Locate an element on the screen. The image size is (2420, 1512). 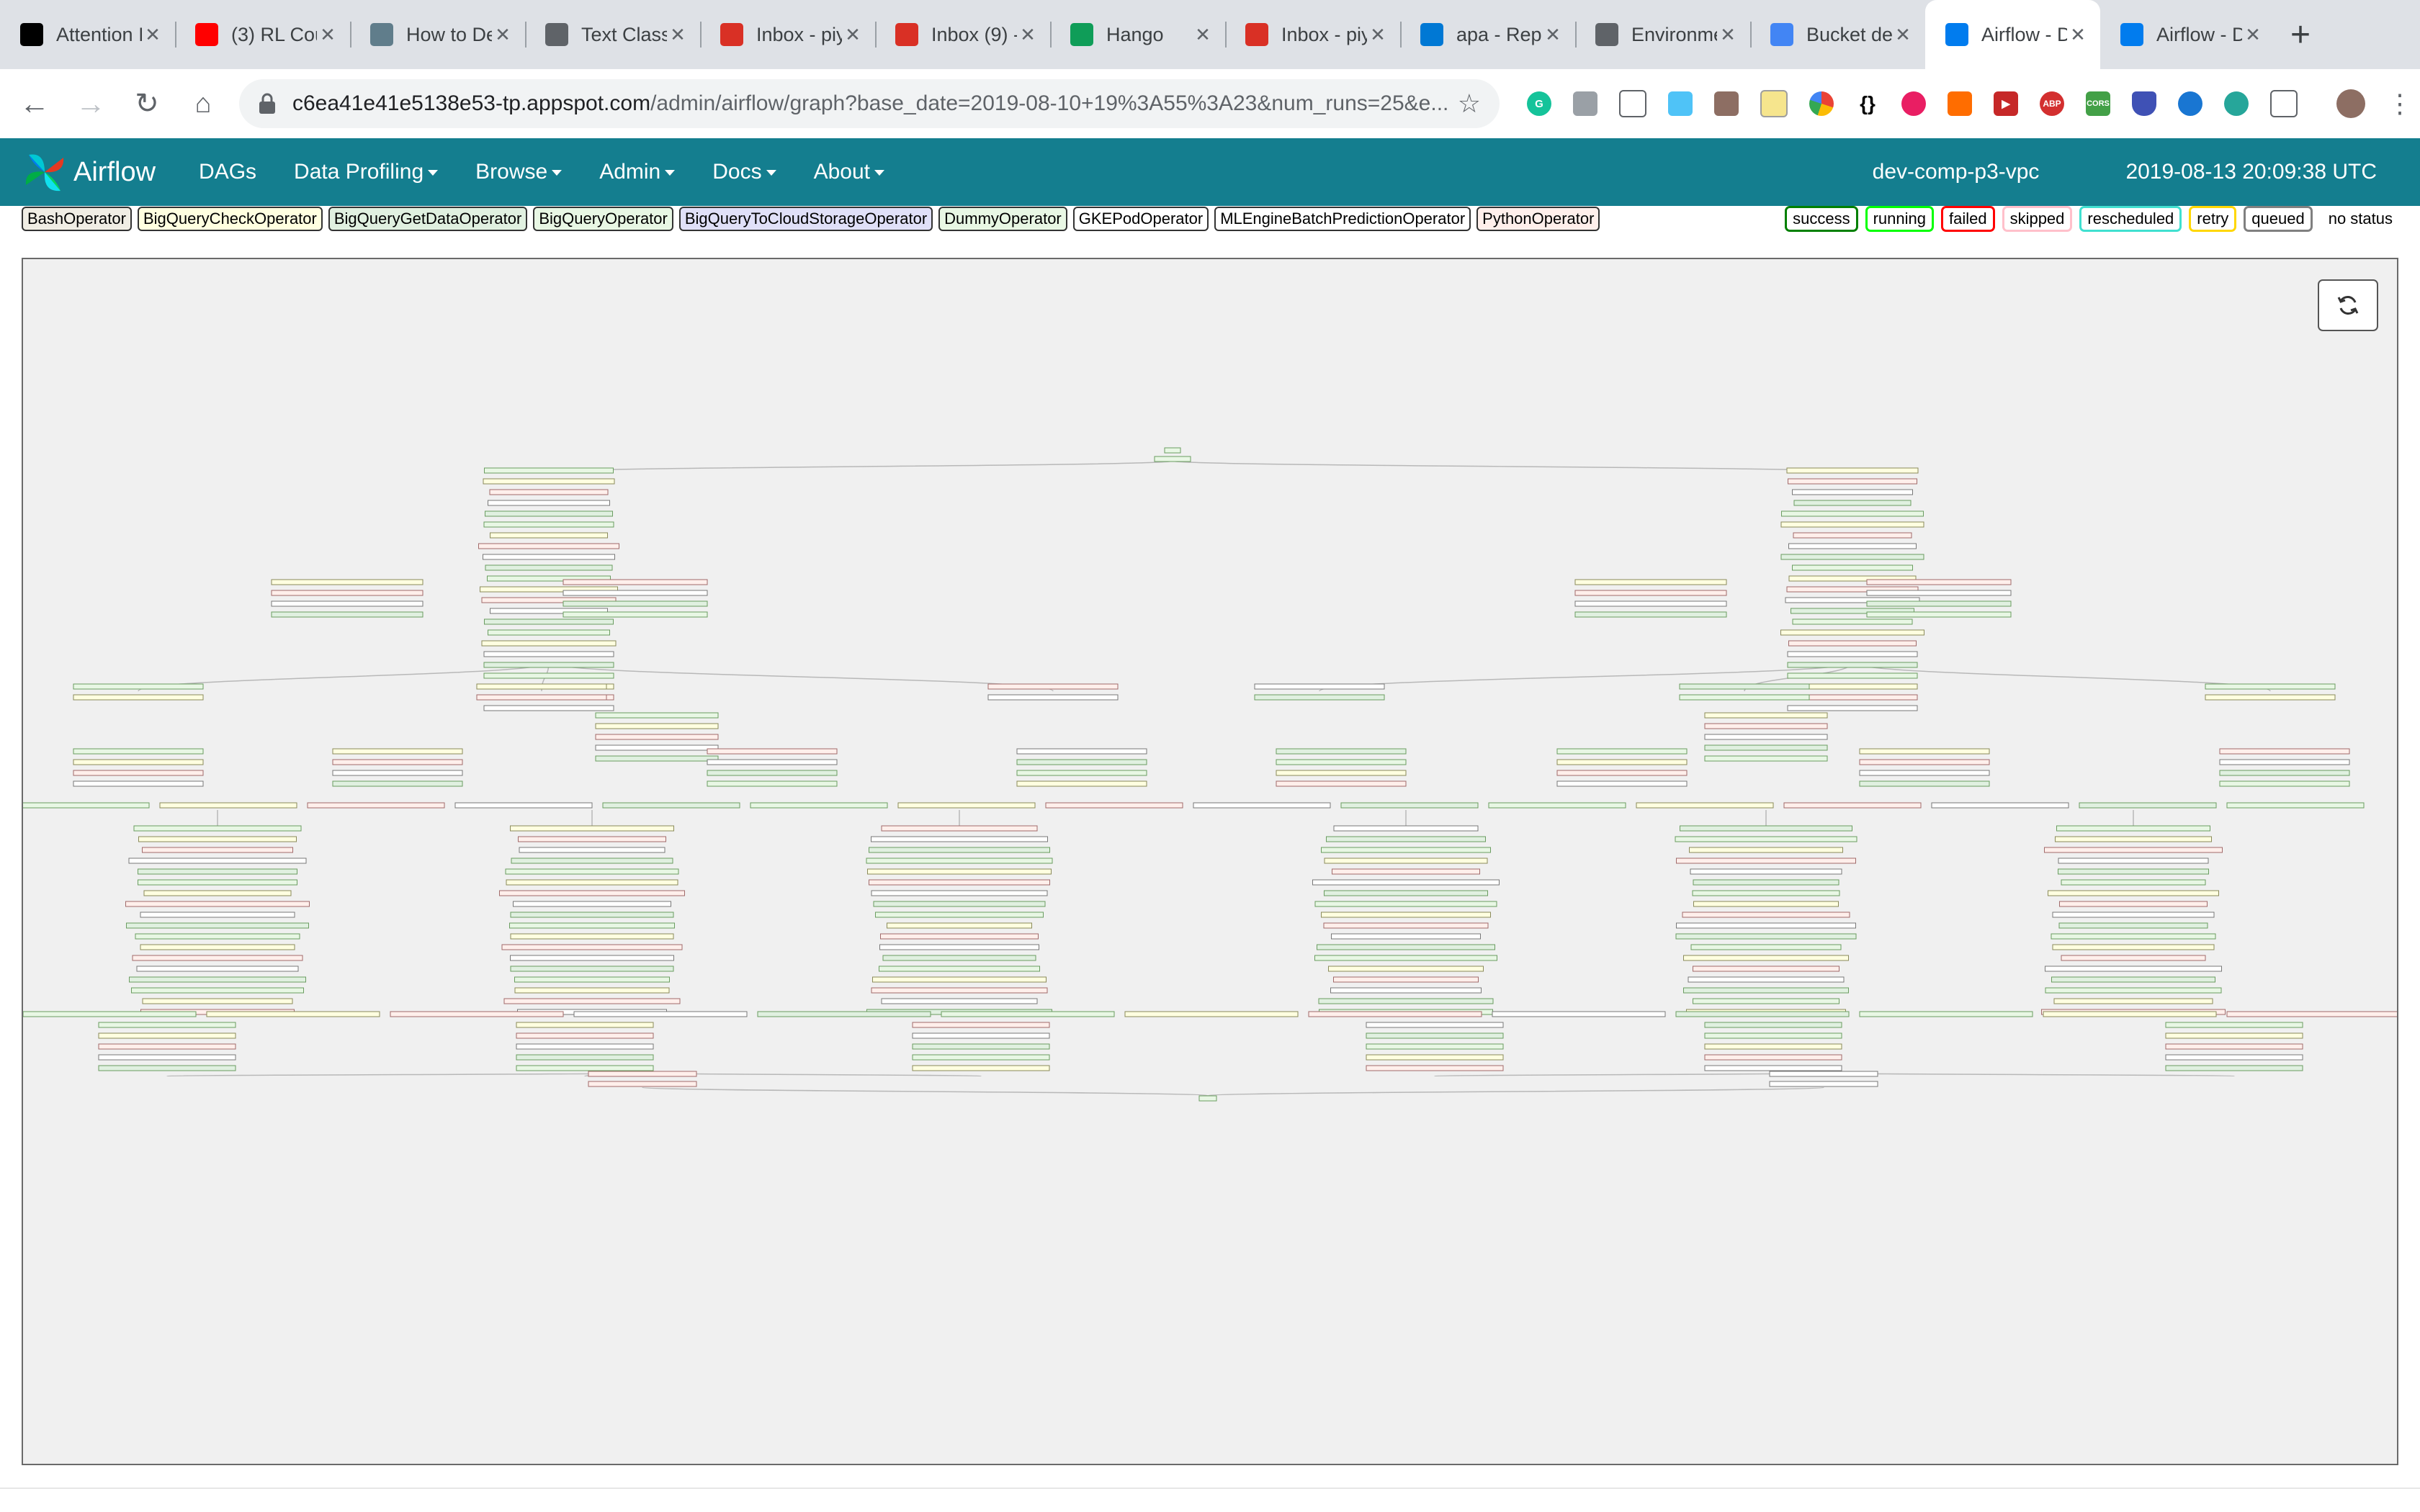
browser-tab: Attention I ✕ is located at coordinates (87, 34).